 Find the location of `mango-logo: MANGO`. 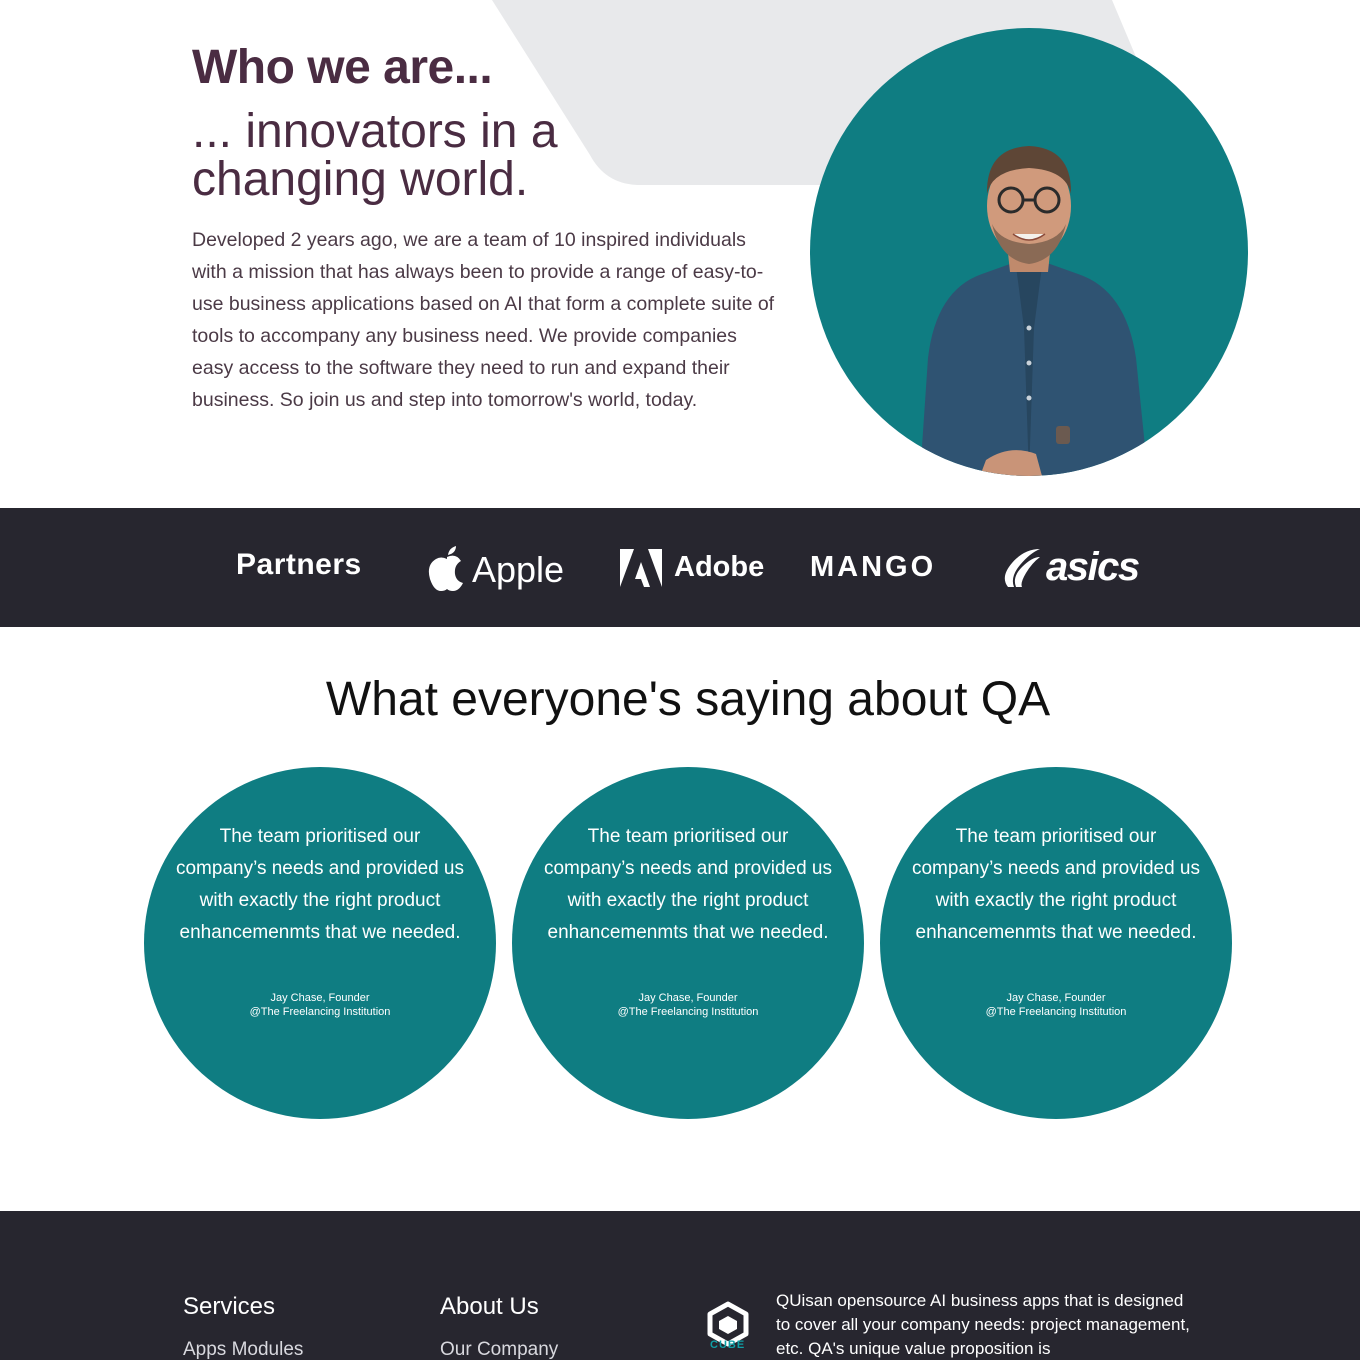

mango-logo: MANGO is located at coordinates (873, 567).